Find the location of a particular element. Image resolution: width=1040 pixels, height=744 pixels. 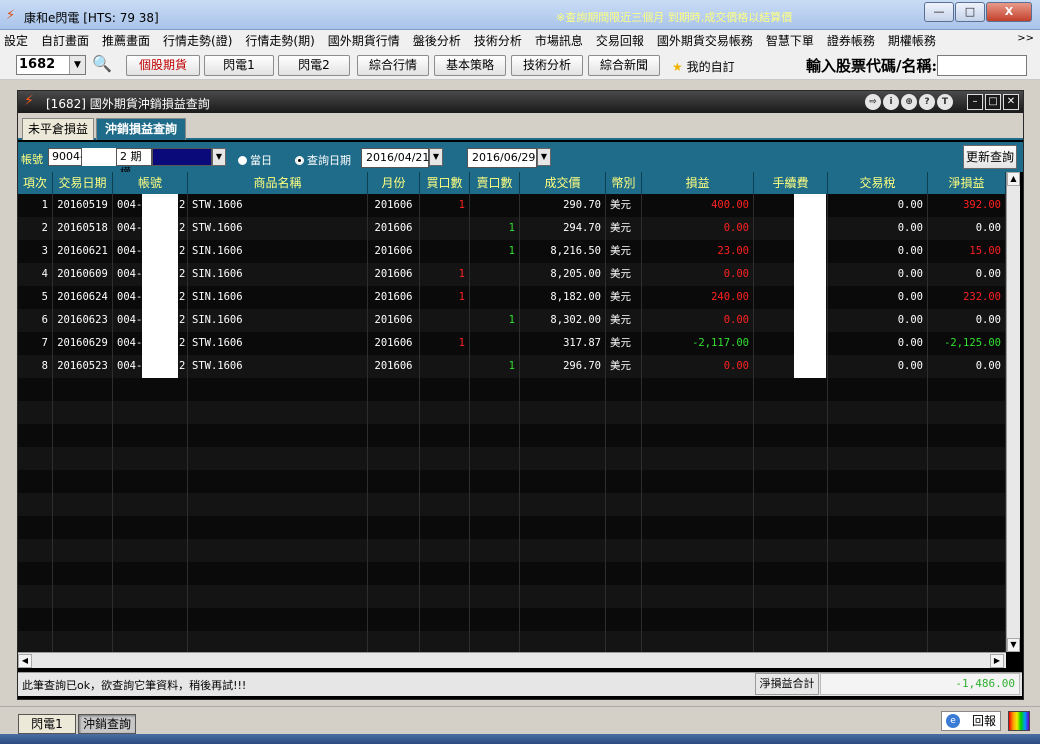

flash2-button: 閃電2 is located at coordinates (314, 65).